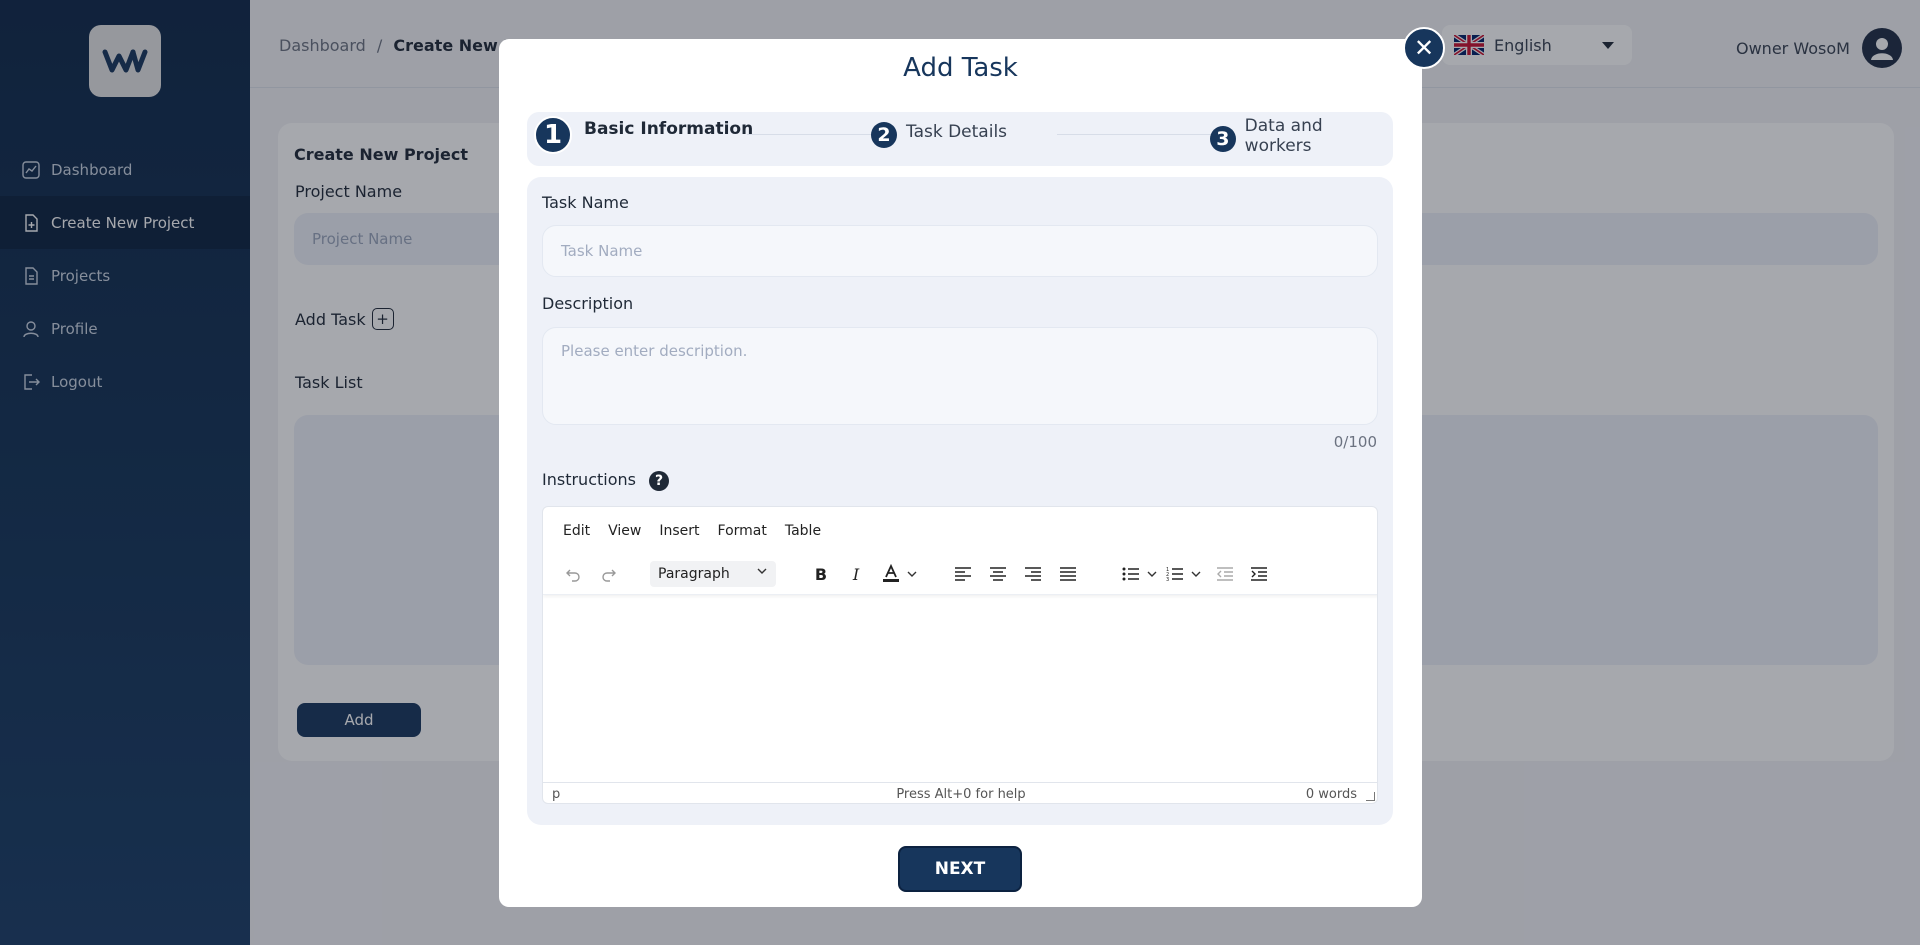 Image resolution: width=1920 pixels, height=945 pixels. I want to click on instructions-label-row: Instructions ?, so click(606, 480).